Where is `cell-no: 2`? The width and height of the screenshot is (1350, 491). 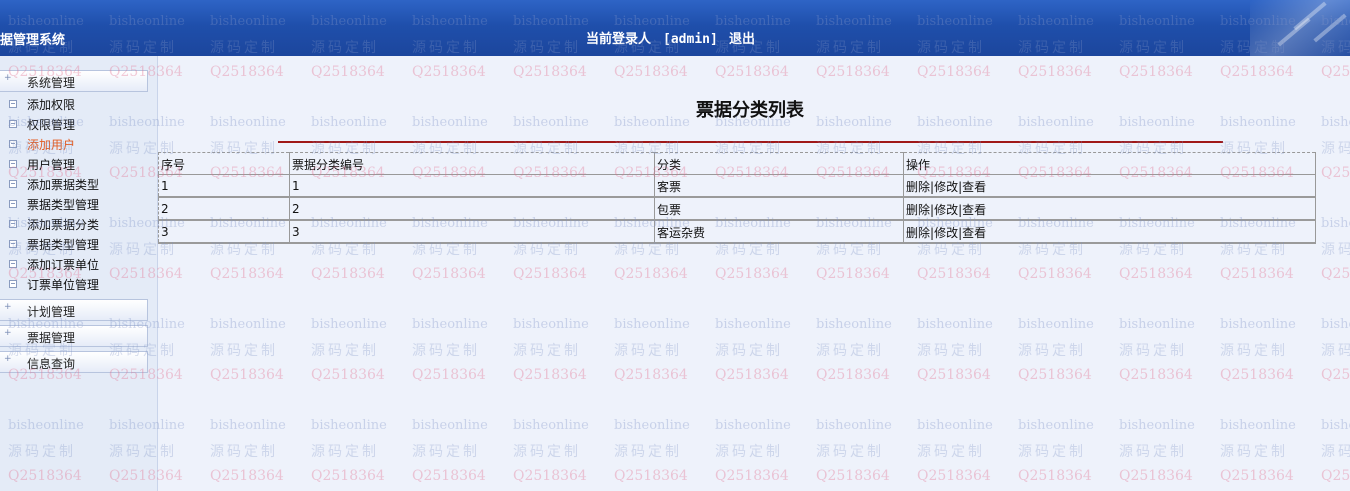 cell-no: 2 is located at coordinates (224, 208).